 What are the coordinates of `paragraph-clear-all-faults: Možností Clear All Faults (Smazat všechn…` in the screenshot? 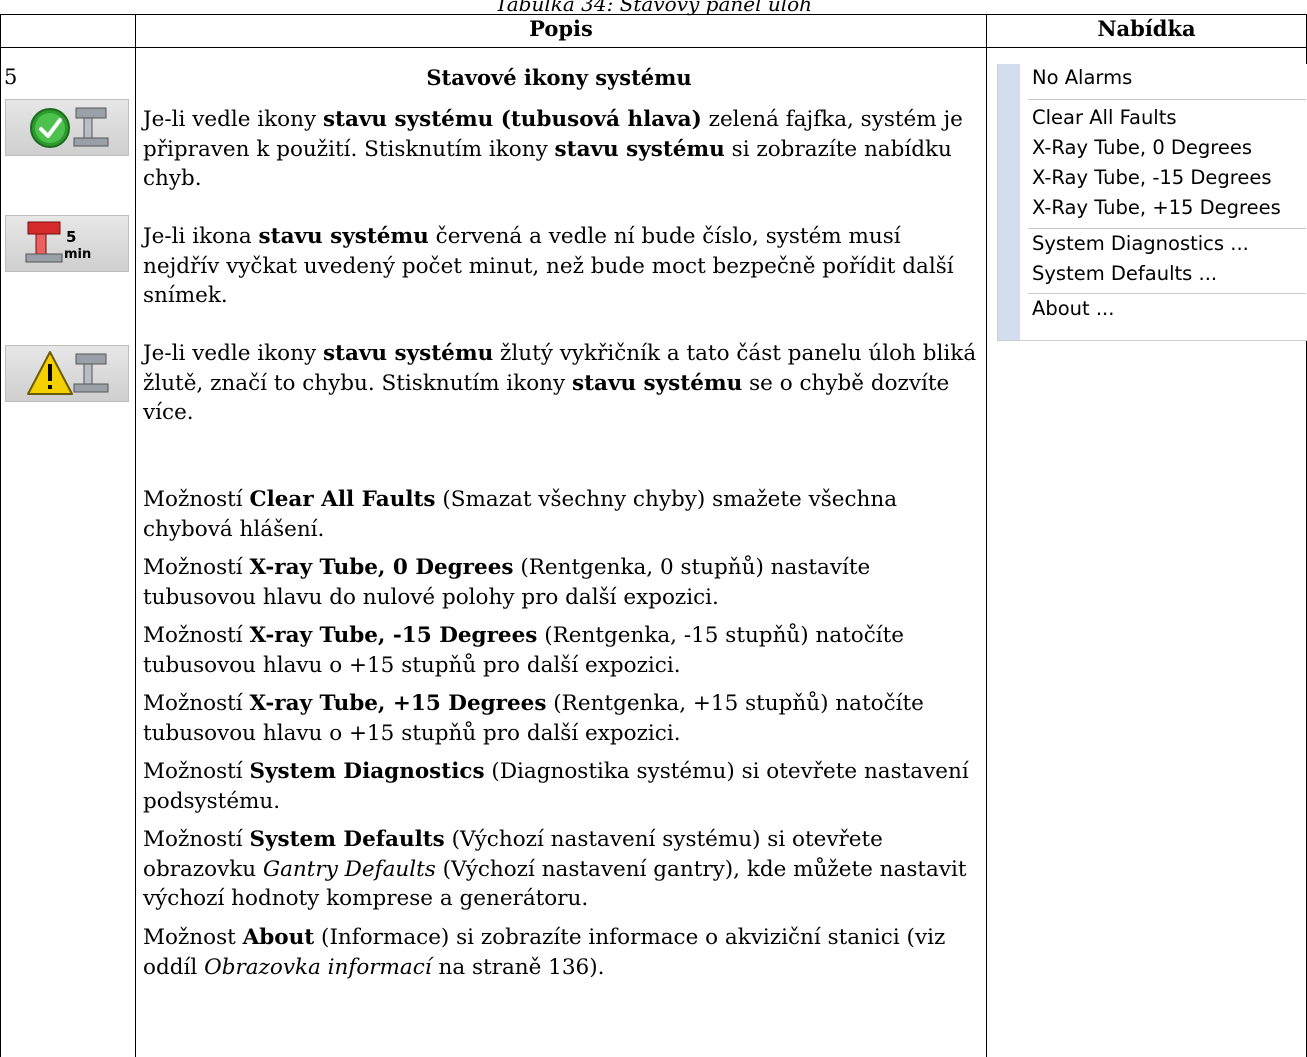 It's located at (520, 514).